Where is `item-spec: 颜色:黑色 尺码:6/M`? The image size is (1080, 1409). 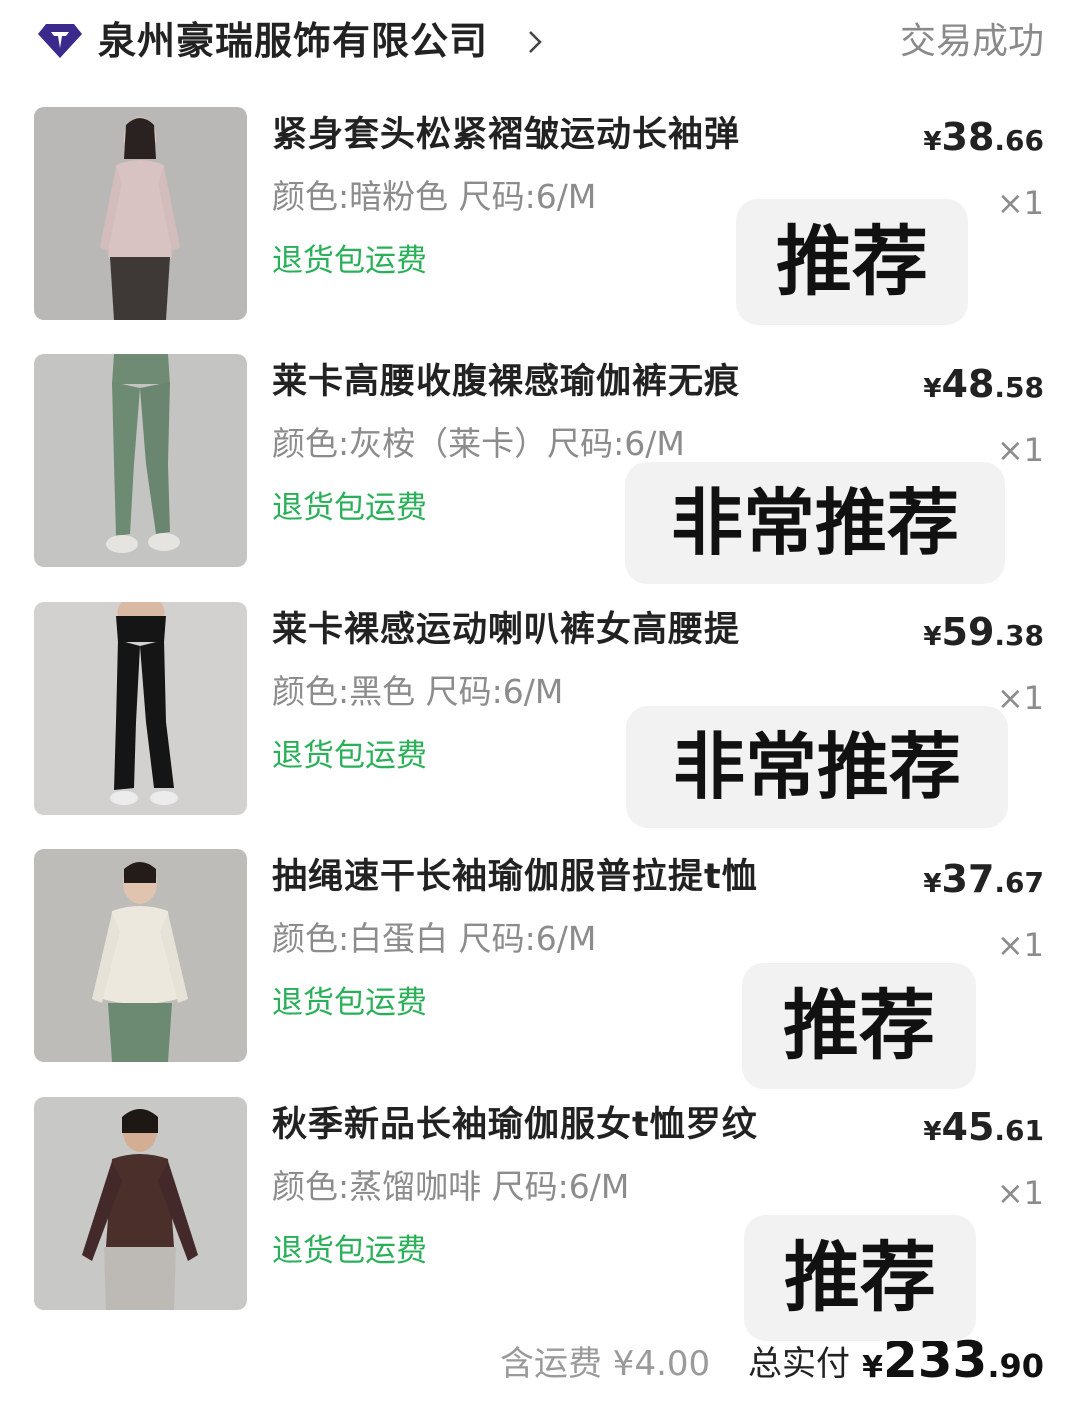
item-spec: 颜色:黑色 尺码:6/M is located at coordinates (418, 691).